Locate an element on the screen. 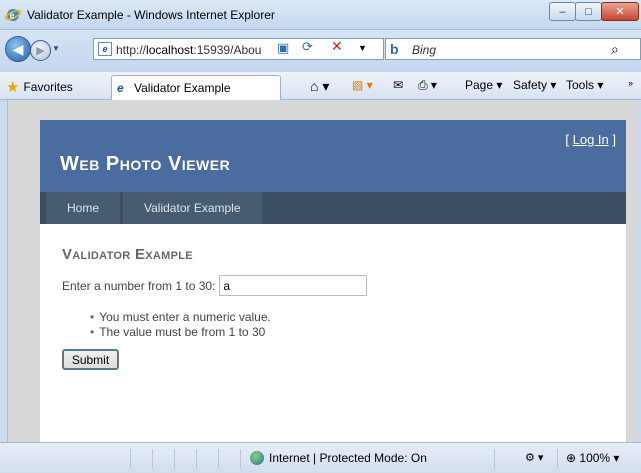 The width and height of the screenshot is (641, 473). search-placeholder: Bing is located at coordinates (424, 50).